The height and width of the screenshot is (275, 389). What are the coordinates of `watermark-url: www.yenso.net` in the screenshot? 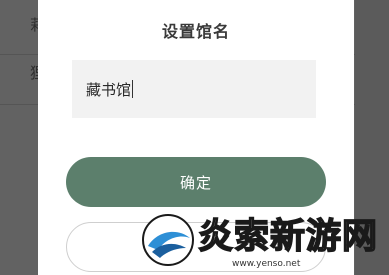 It's located at (266, 264).